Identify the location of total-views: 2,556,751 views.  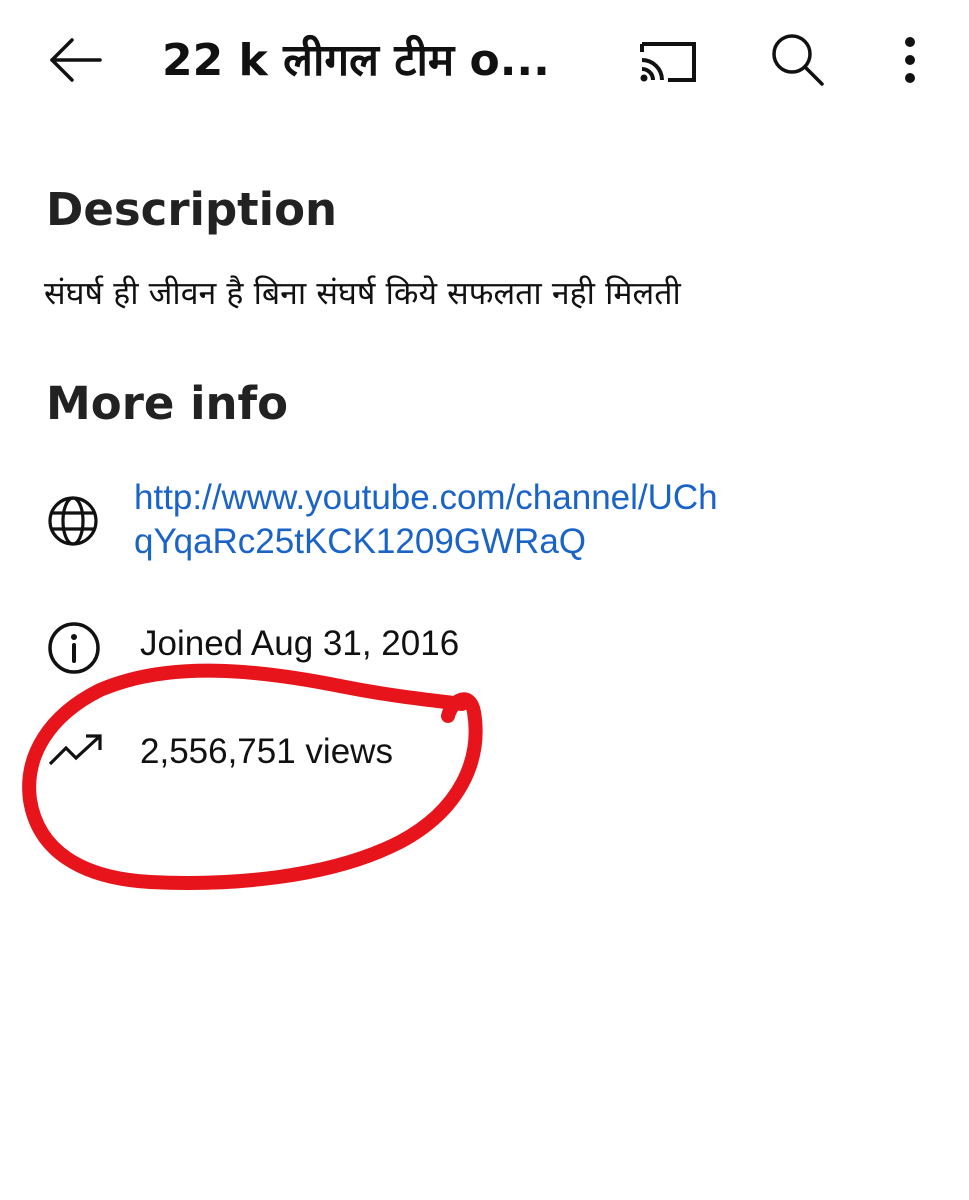
(266, 751).